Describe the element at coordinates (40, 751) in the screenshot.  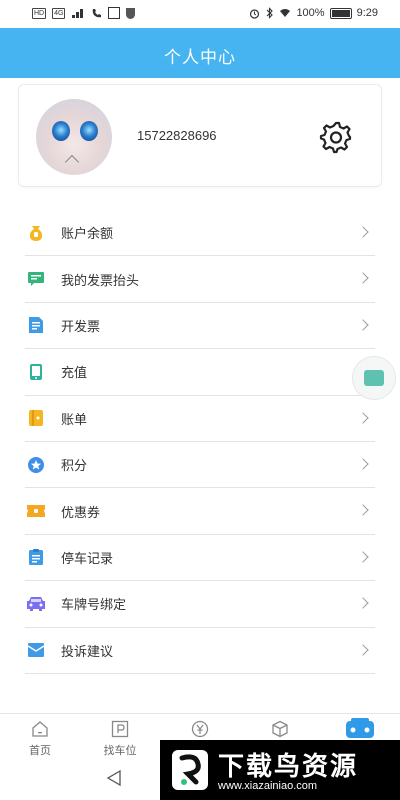
I see `tab-label: 首页` at that location.